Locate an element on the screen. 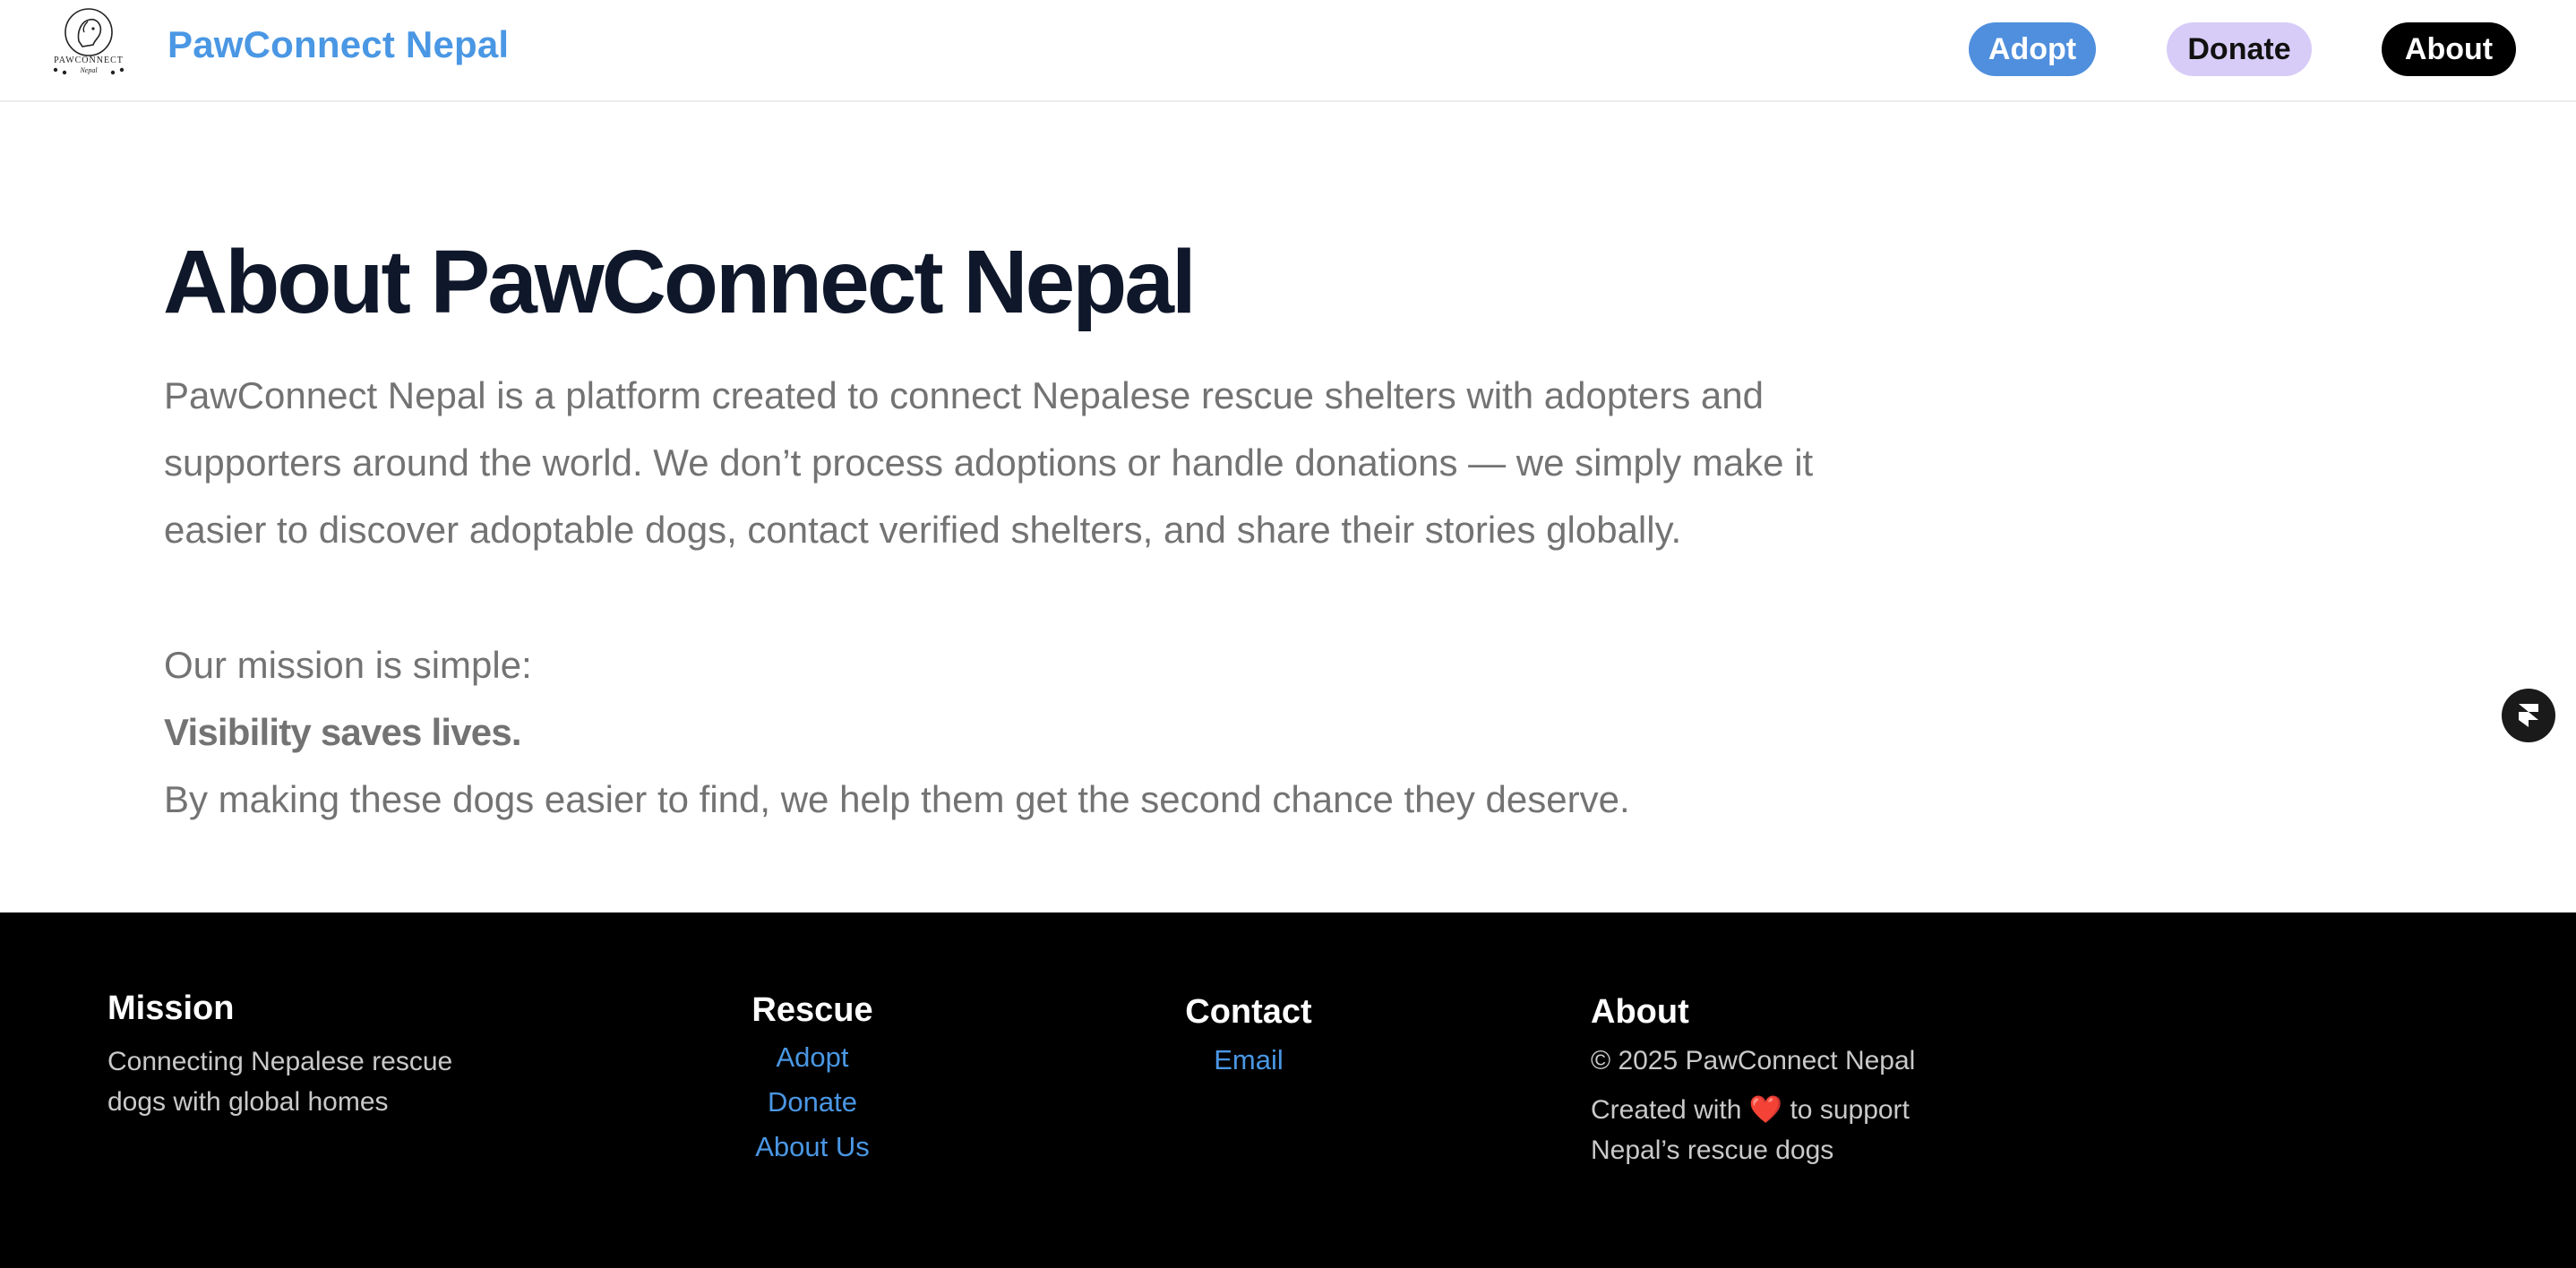 This screenshot has height=1268, width=2576. footer-link-about-us: About Us is located at coordinates (812, 1147).